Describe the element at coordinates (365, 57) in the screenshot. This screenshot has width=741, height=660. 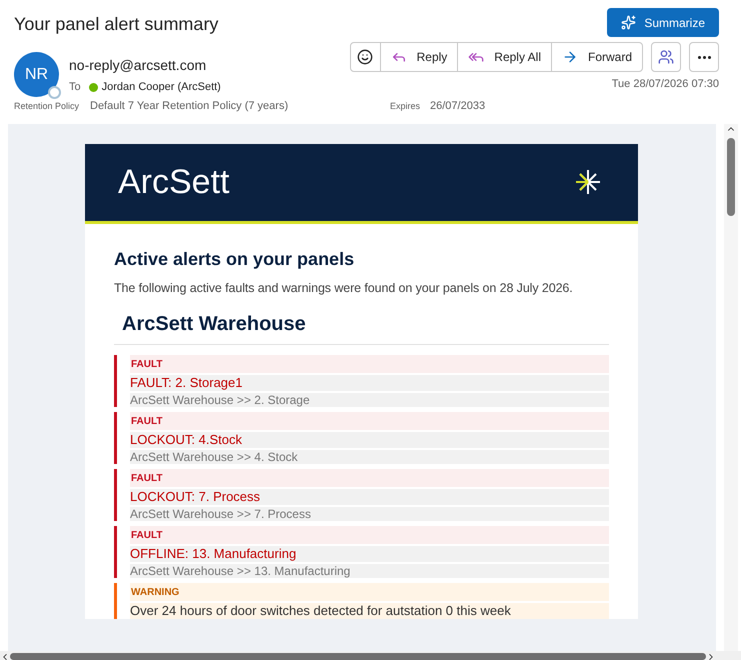
I see `smiley-icon` at that location.